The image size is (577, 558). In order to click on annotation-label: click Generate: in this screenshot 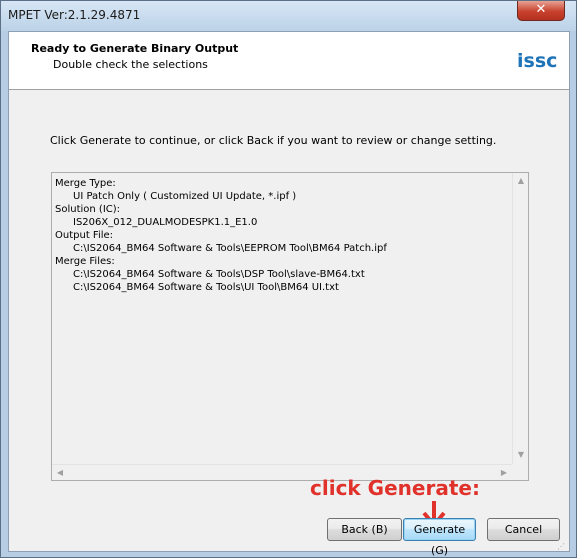, I will do `click(395, 488)`.